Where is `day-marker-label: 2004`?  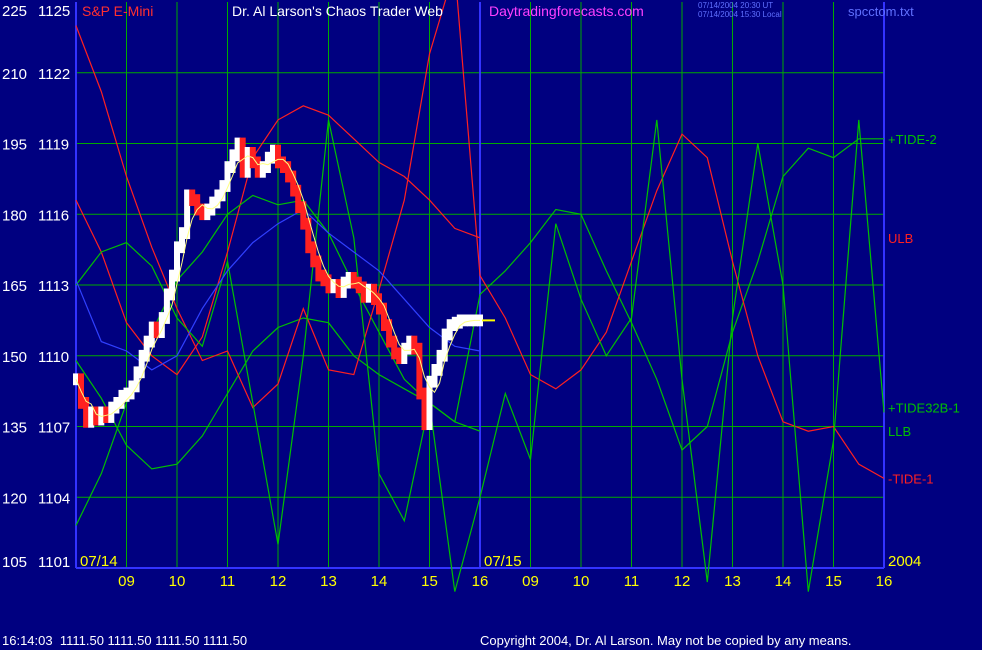 day-marker-label: 2004 is located at coordinates (904, 561).